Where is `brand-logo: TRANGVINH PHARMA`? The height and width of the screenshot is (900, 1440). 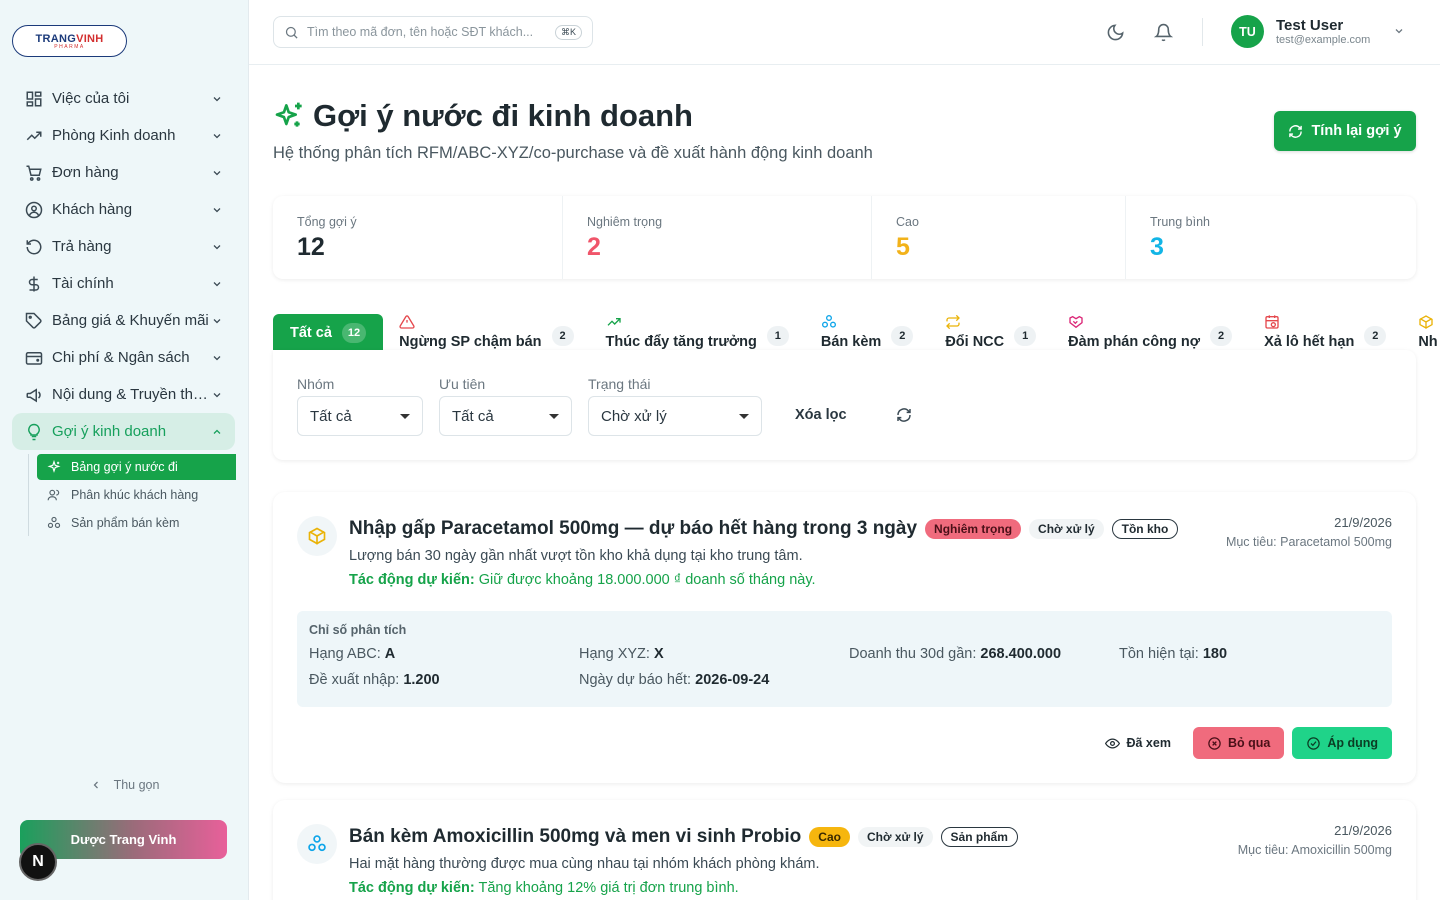
brand-logo: TRANGVINH PHARMA is located at coordinates (69, 41).